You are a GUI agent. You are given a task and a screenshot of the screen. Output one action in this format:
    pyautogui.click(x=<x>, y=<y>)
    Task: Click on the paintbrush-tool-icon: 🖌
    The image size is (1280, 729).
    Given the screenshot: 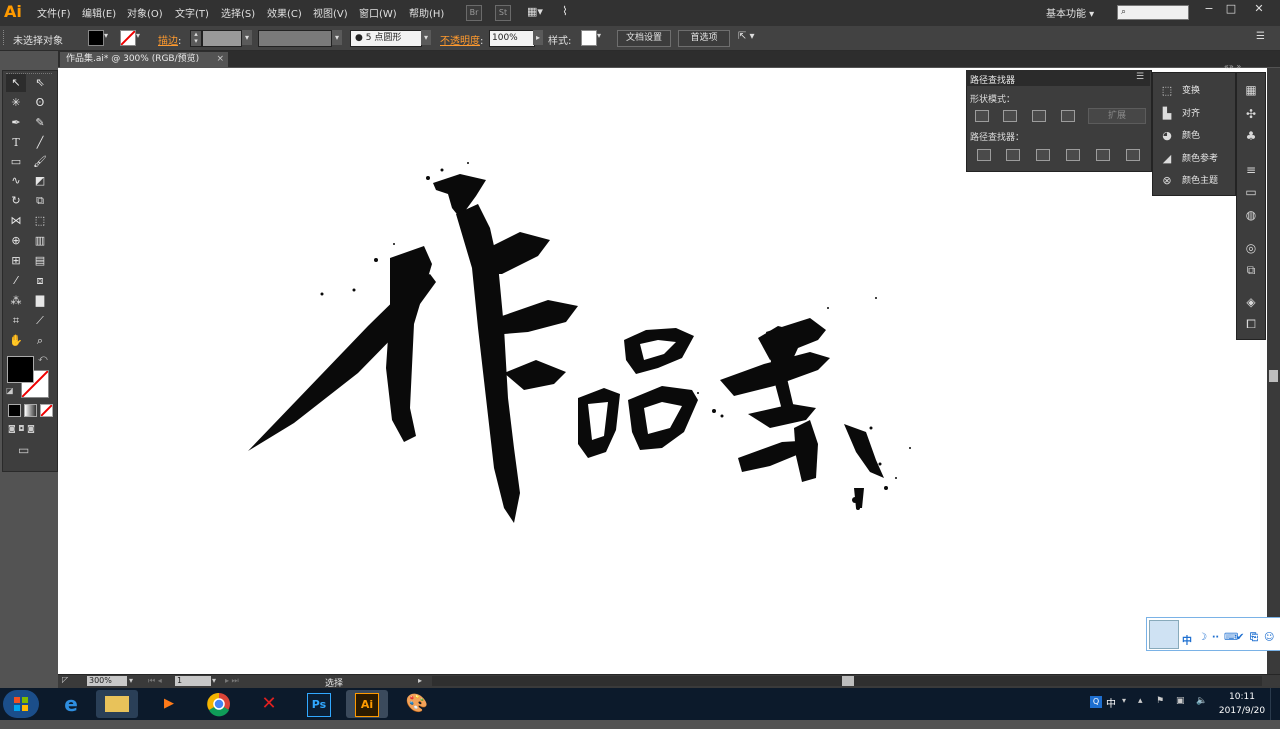 What is the action you would take?
    pyautogui.click(x=40, y=162)
    